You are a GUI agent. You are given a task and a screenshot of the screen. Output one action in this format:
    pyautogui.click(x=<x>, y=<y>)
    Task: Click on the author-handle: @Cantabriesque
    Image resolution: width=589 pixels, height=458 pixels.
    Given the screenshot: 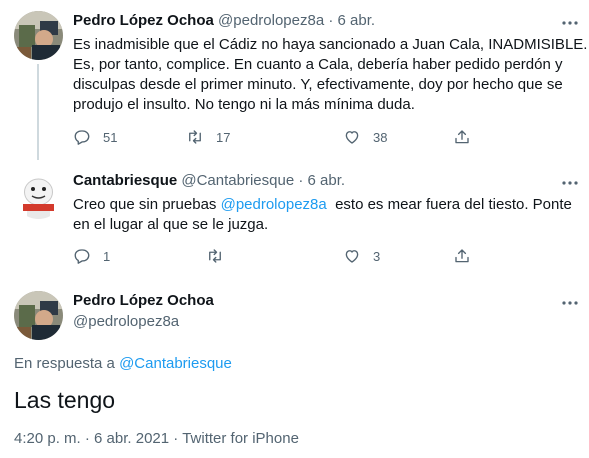 What is the action you would take?
    pyautogui.click(x=237, y=180)
    